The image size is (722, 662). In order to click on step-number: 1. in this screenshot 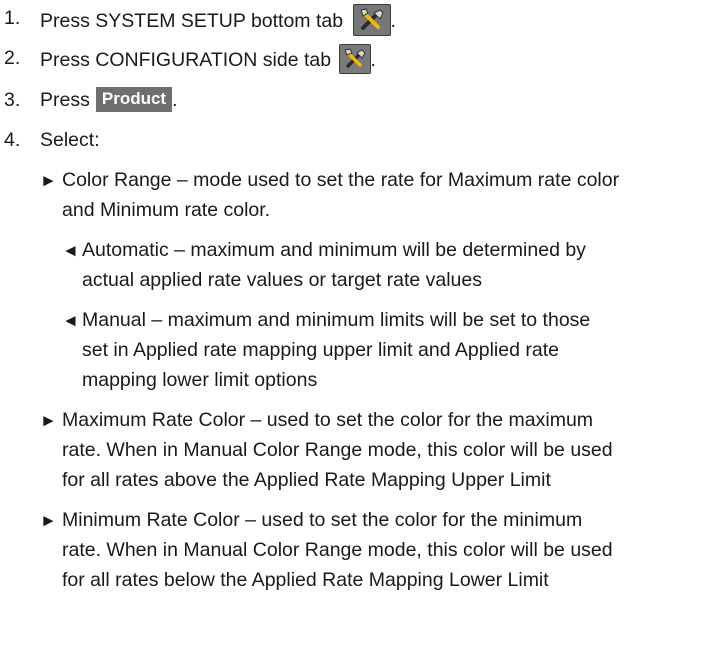, I will do `click(12, 18)`.